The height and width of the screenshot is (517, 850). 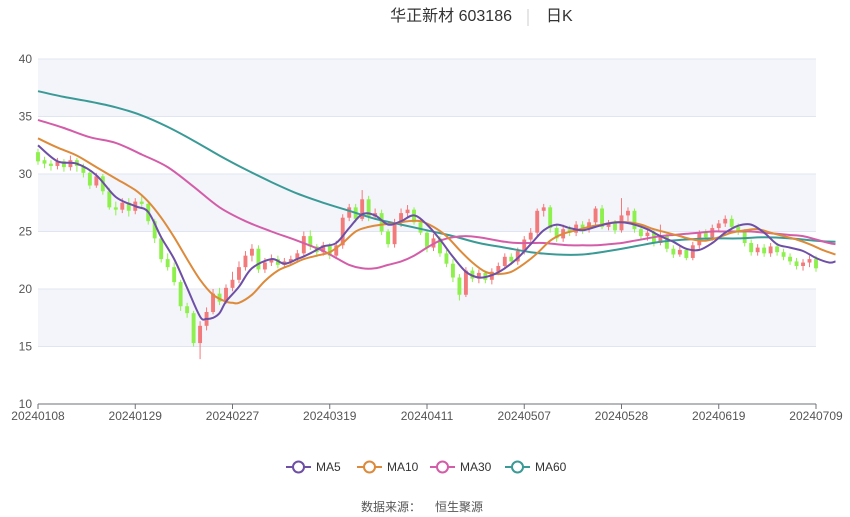 I want to click on source-label: 数据来源：, so click(x=391, y=506).